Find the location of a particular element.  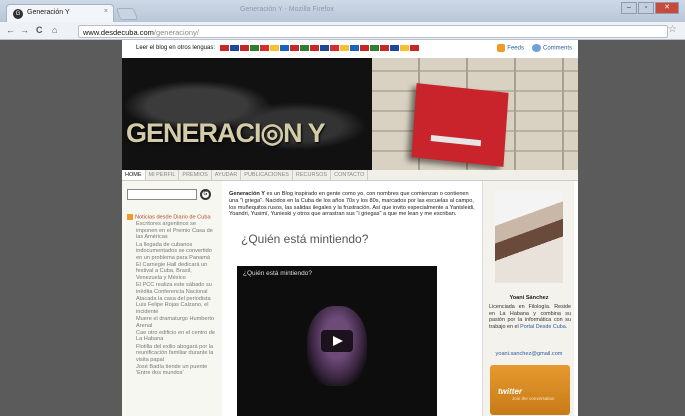

window-controls: – ▫ ✕ is located at coordinates (650, 8).